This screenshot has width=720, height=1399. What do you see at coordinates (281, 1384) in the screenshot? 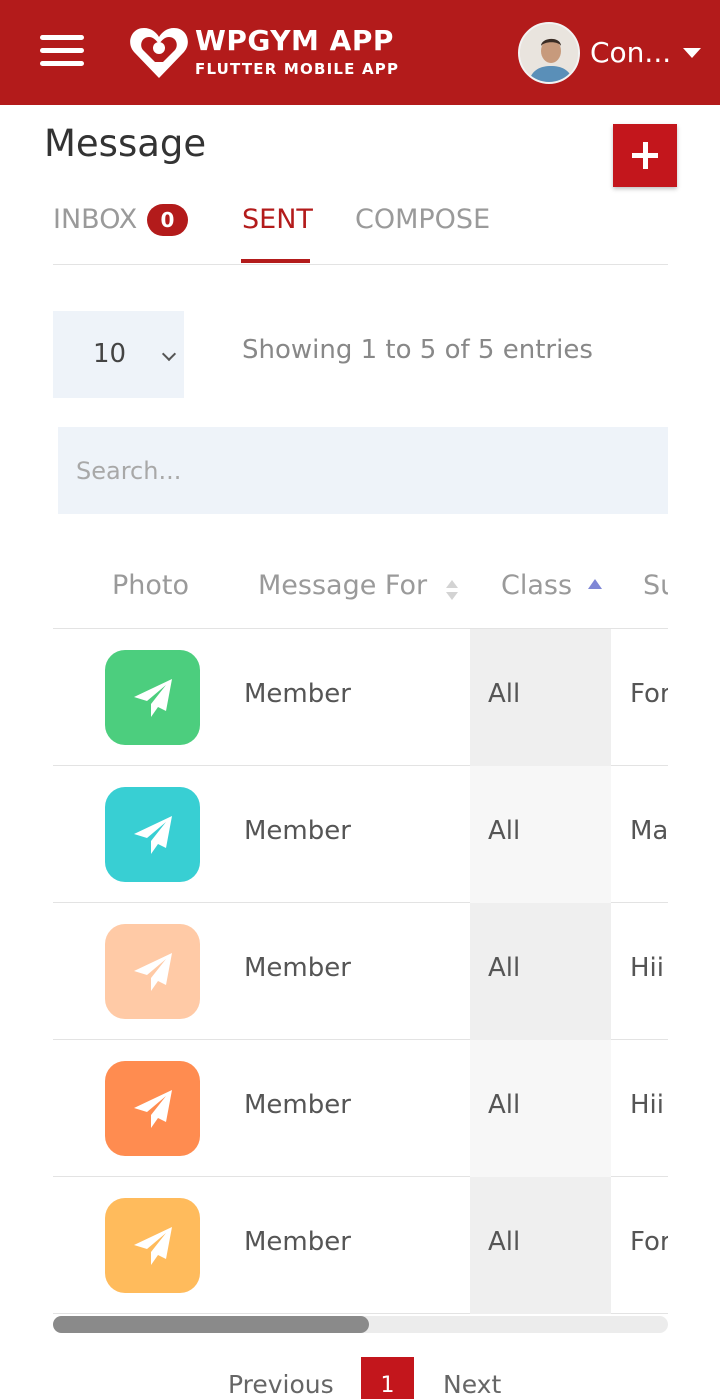
I see `previous-page-button: Previous` at bounding box center [281, 1384].